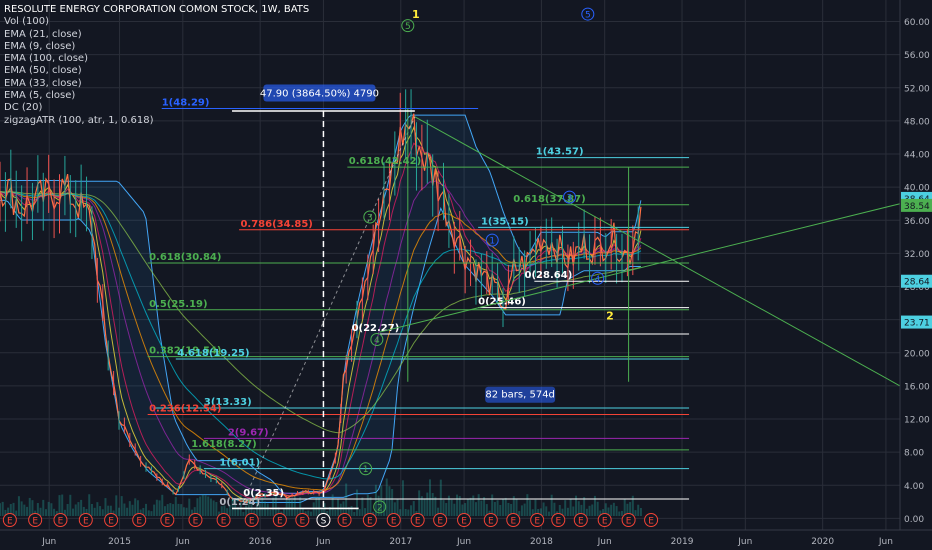  What do you see at coordinates (156, 108) in the screenshot?
I see `indicator-label: DC (20)` at bounding box center [156, 108].